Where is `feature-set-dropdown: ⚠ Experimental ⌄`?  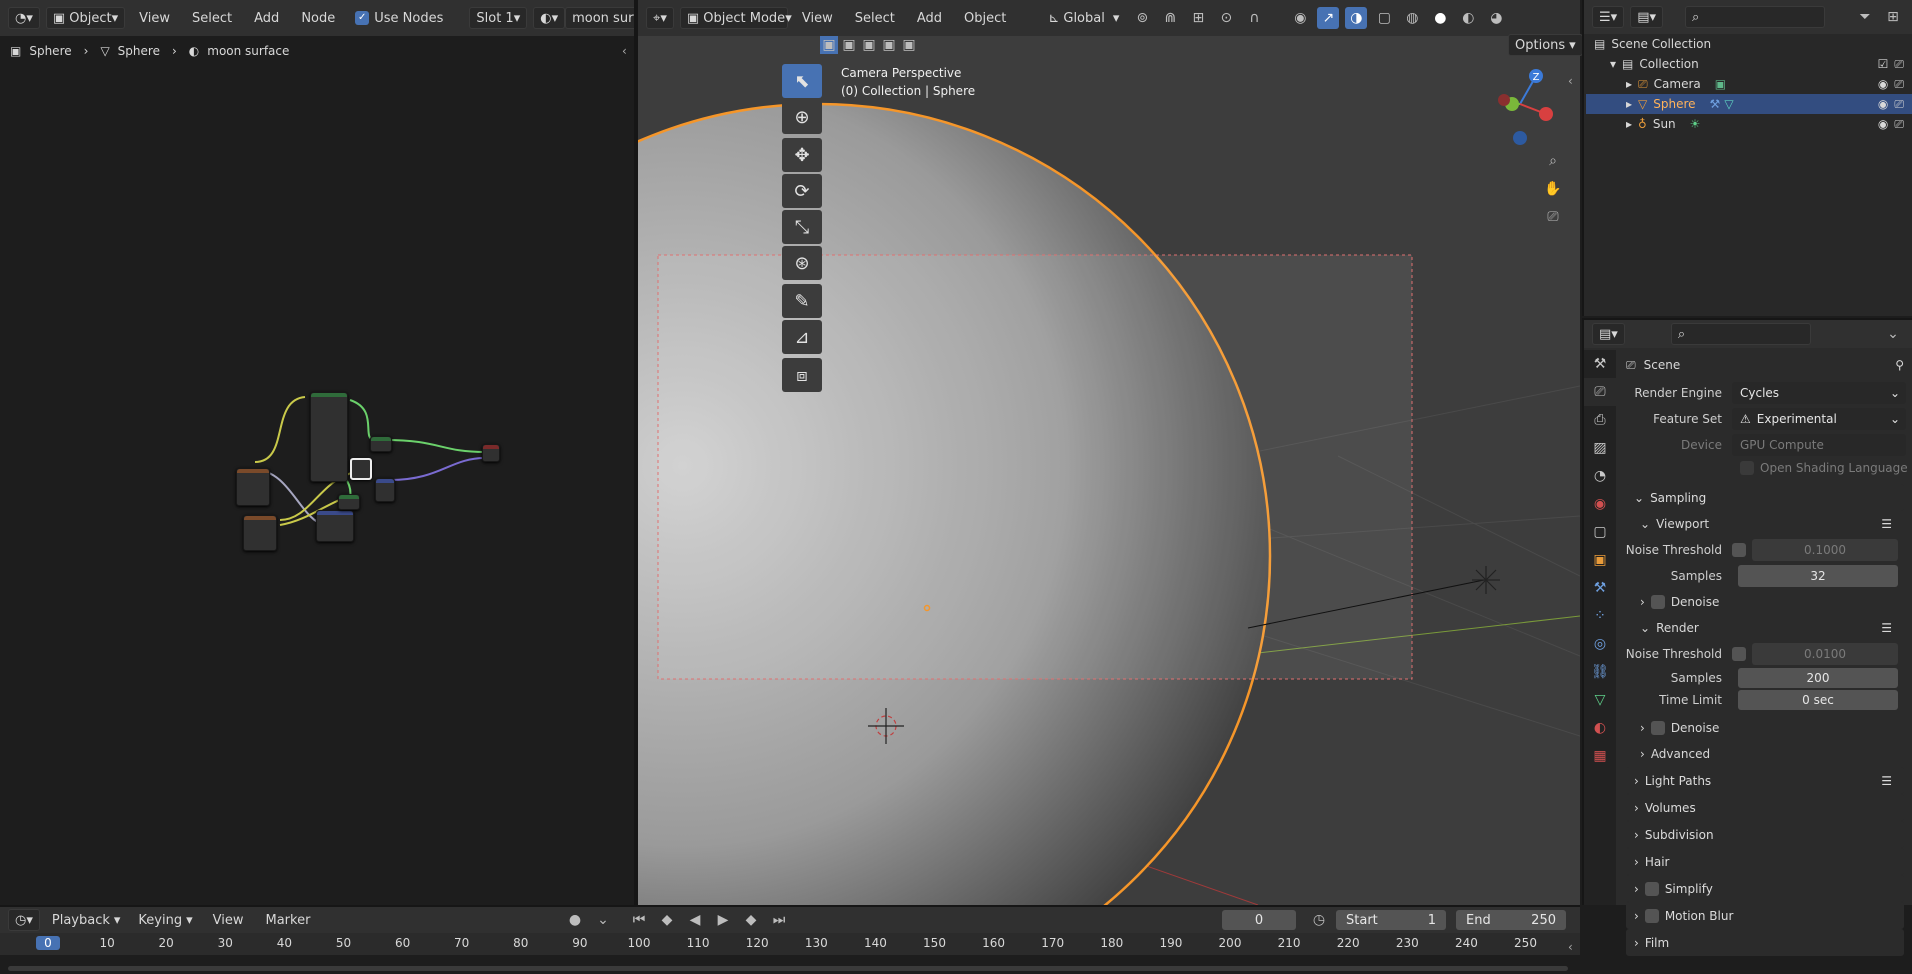 feature-set-dropdown: ⚠ Experimental ⌄ is located at coordinates (1819, 419).